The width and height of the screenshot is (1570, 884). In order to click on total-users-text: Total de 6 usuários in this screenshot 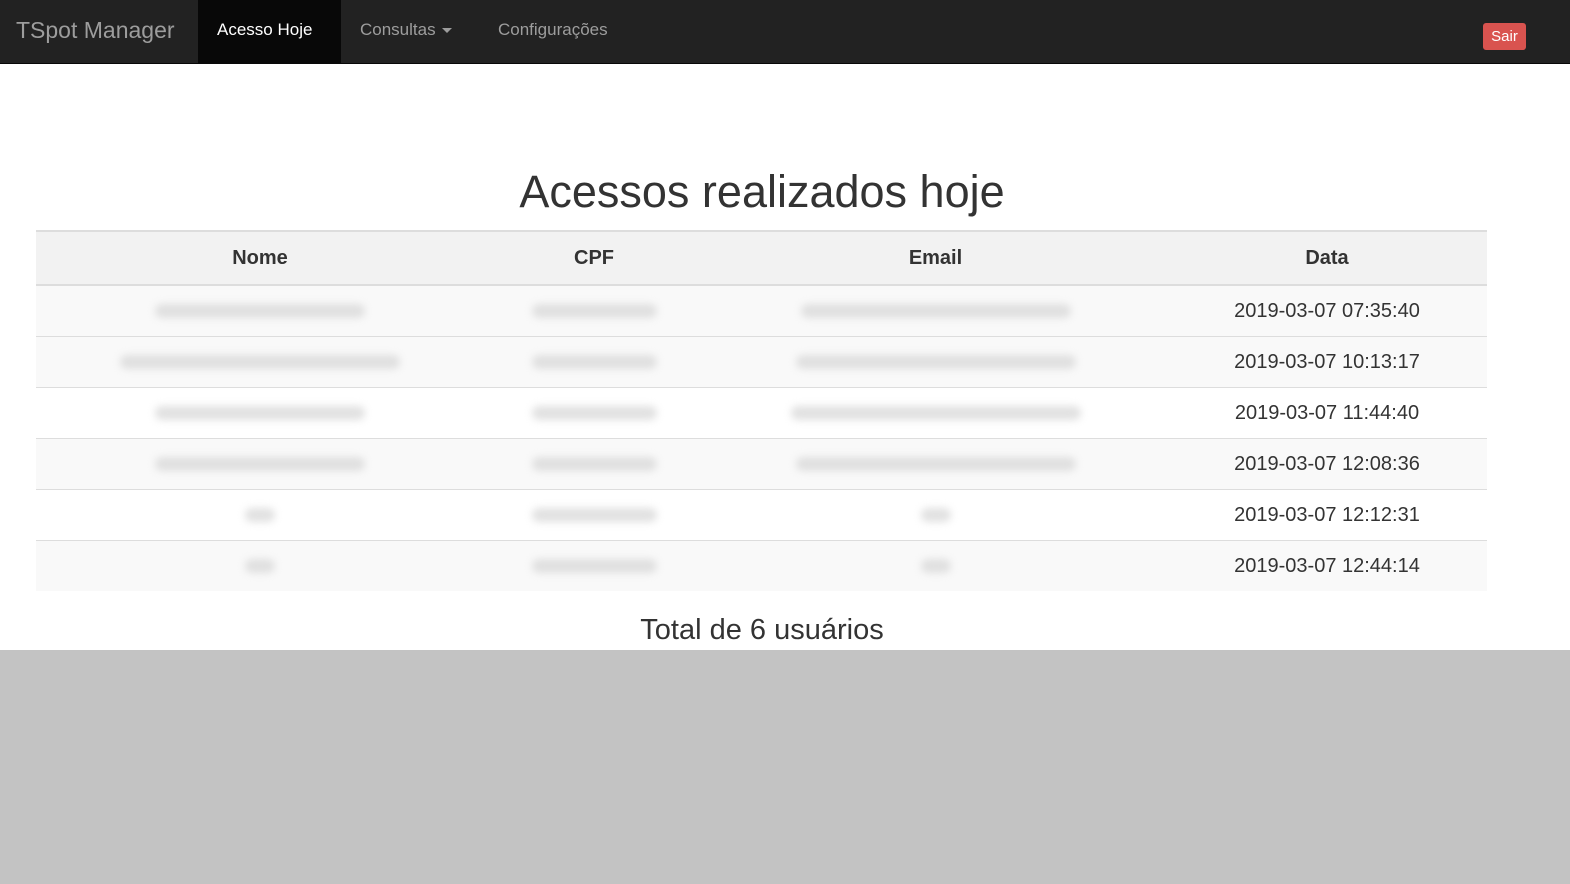, I will do `click(762, 630)`.